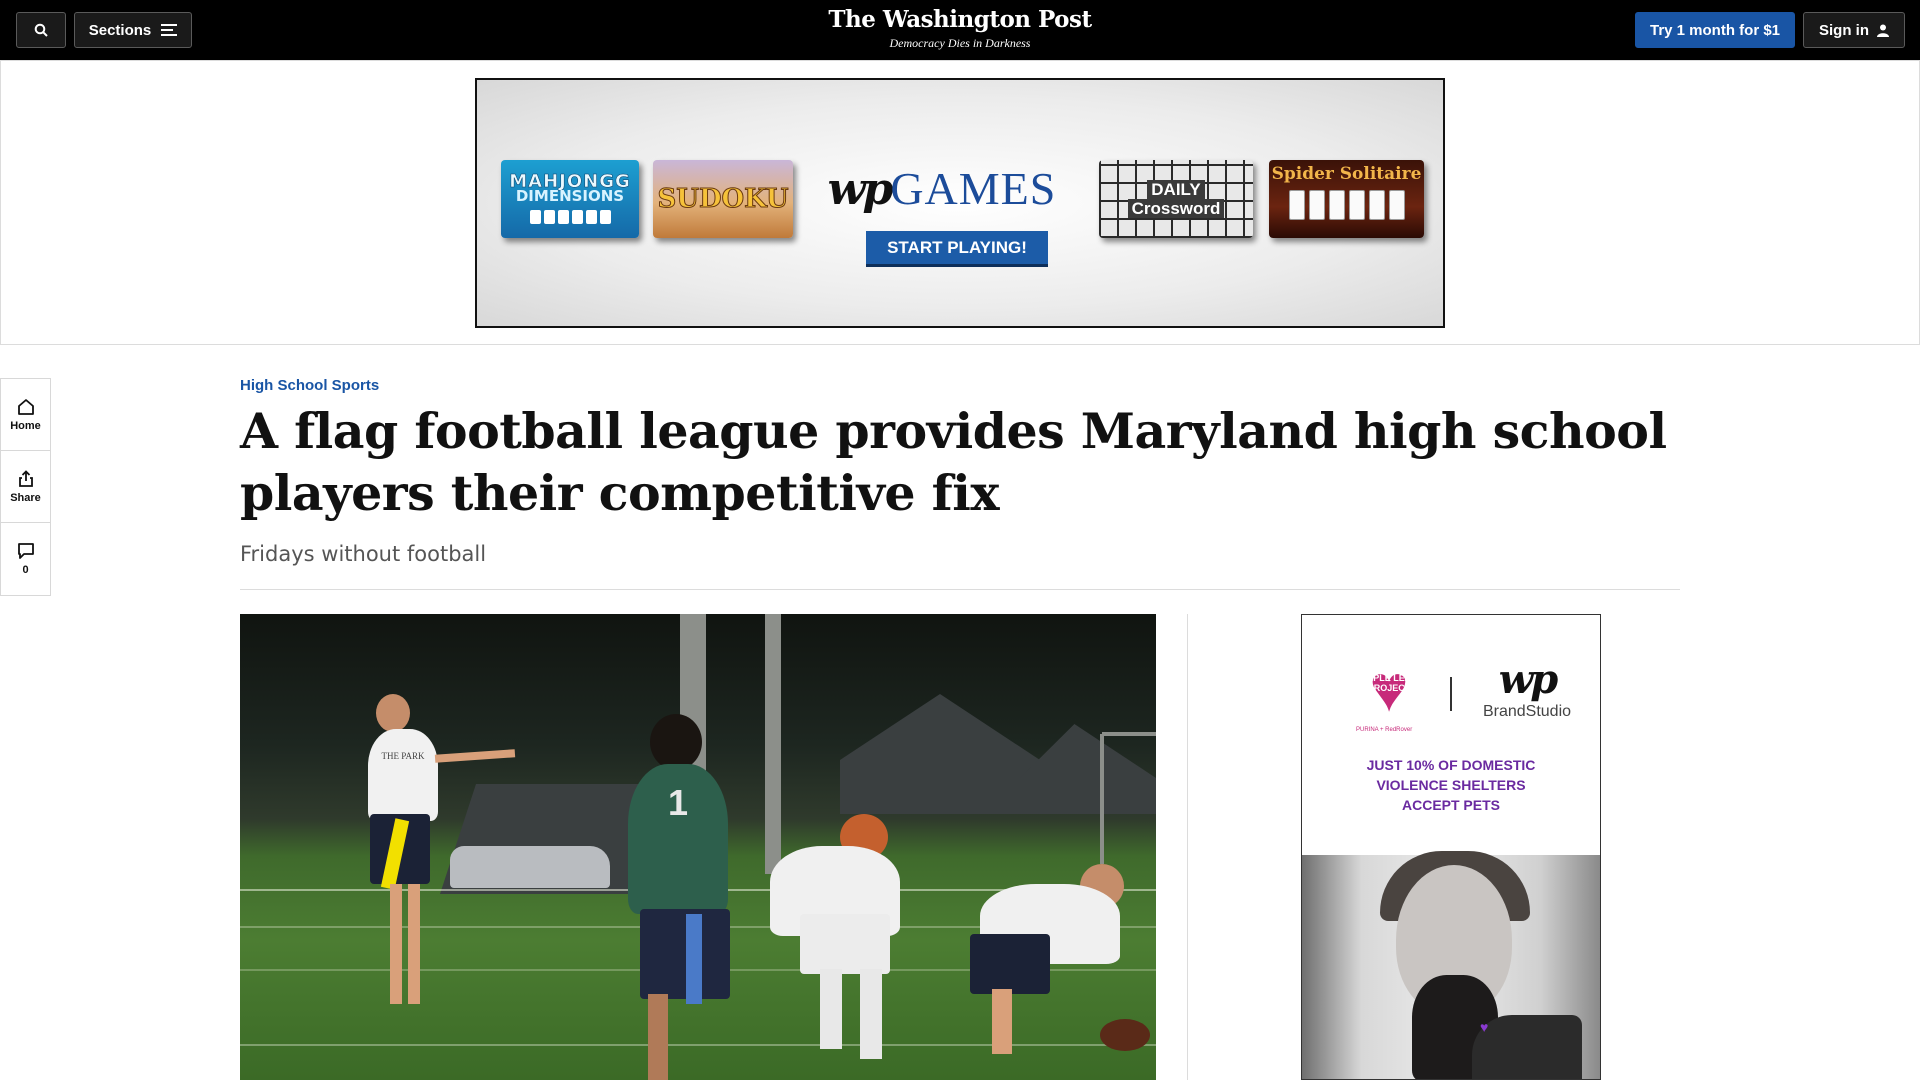 Image resolution: width=1920 pixels, height=1080 pixels. I want to click on search-icon, so click(41, 30).